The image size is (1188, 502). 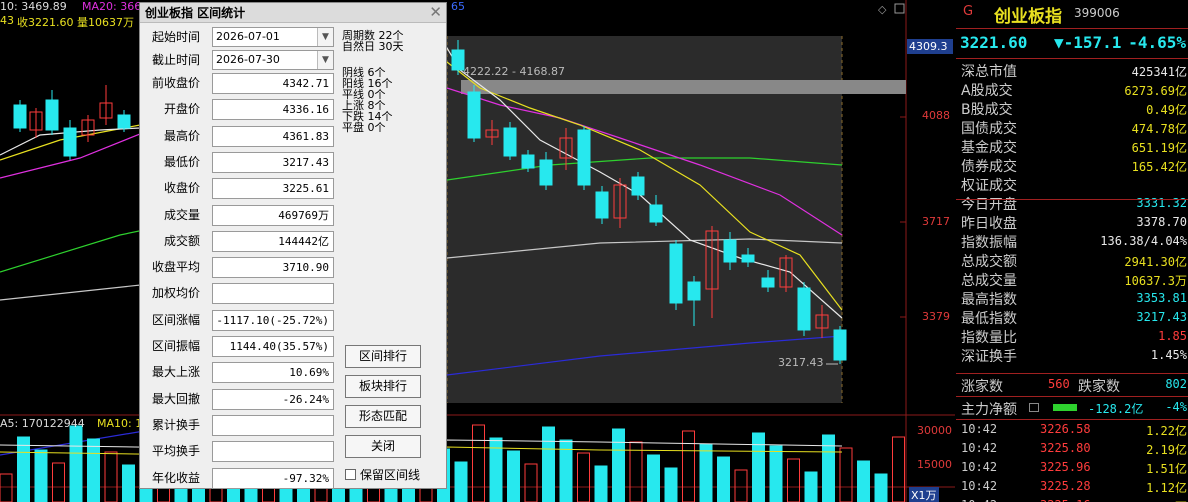 What do you see at coordinates (924, 494) in the screenshot?
I see `vol-unit: X1万` at bounding box center [924, 494].